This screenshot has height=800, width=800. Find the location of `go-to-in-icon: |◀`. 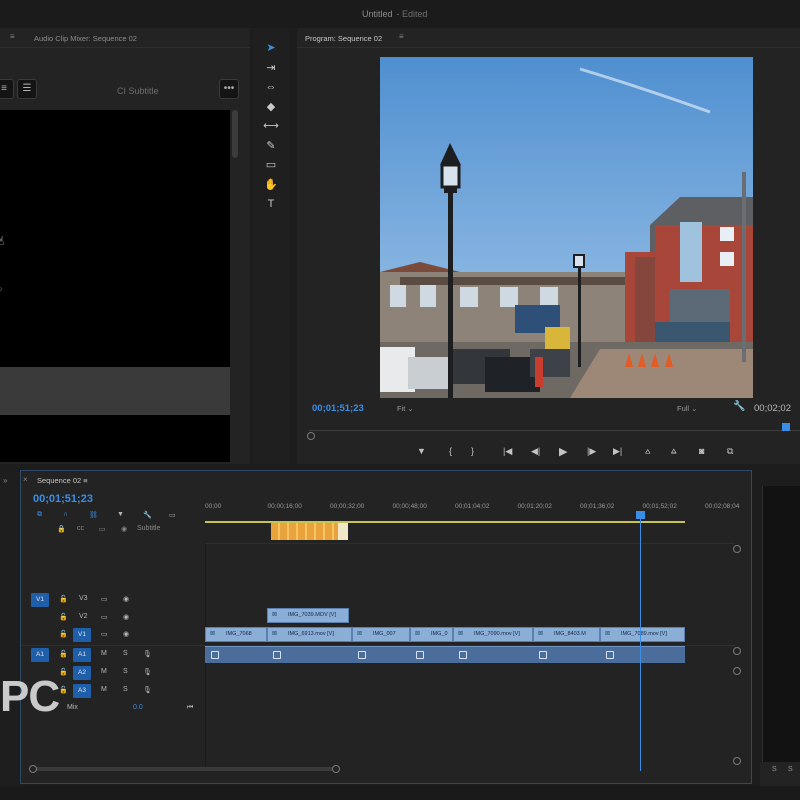

go-to-in-icon: |◀ is located at coordinates (507, 451).